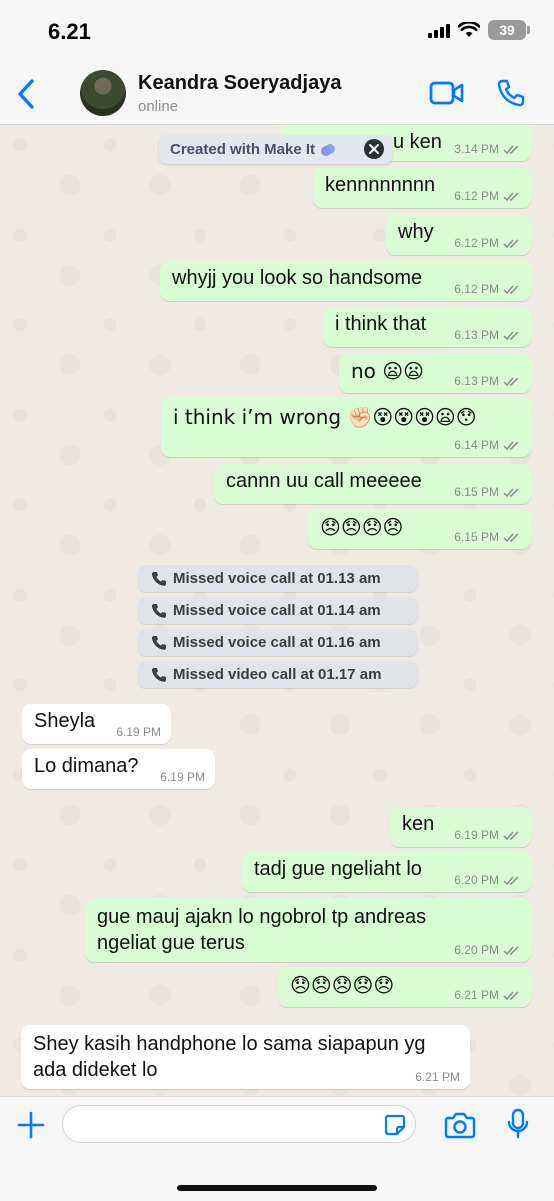 The image size is (554, 1201). What do you see at coordinates (239, 83) in the screenshot?
I see `contact-name: Keandra Soeryadjaya` at bounding box center [239, 83].